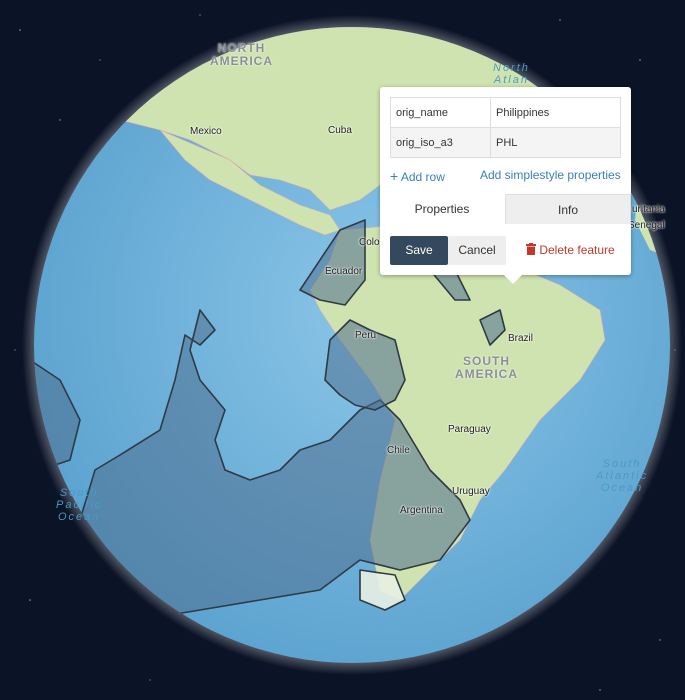  What do you see at coordinates (471, 491) in the screenshot?
I see `label-uruguay: Uruguay` at bounding box center [471, 491].